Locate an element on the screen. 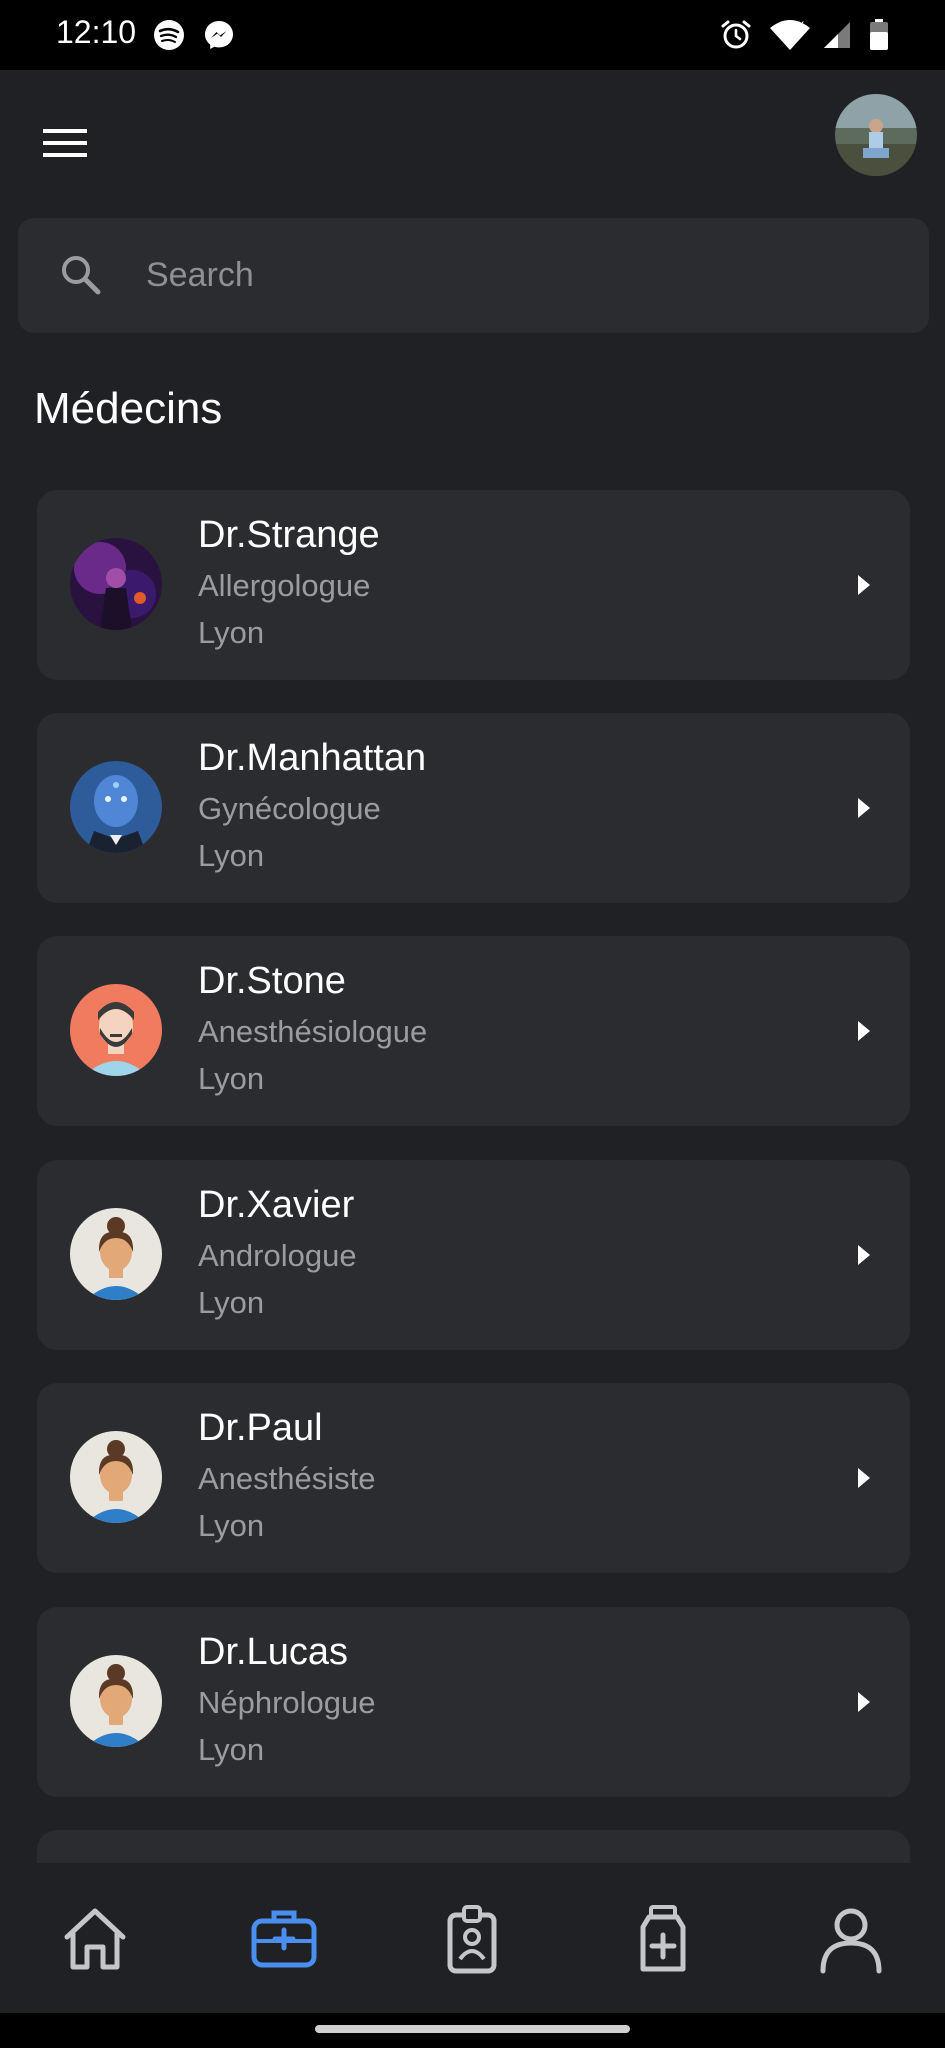 The width and height of the screenshot is (945, 2048). status-time: 12:10 is located at coordinates (96, 32).